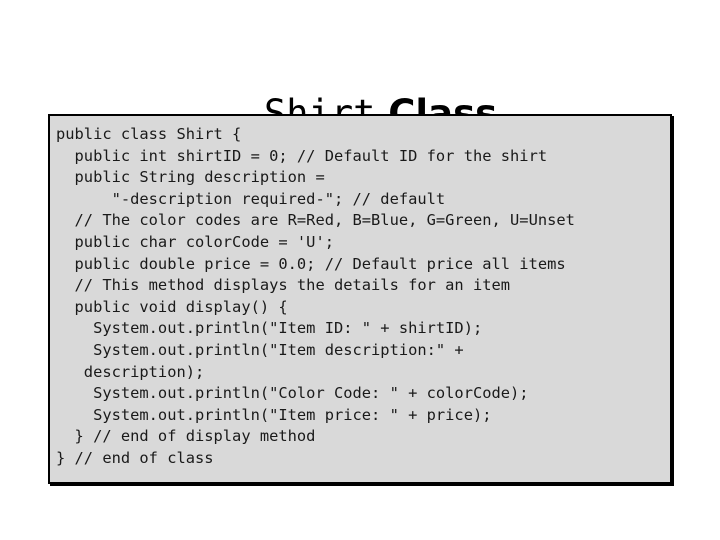 The width and height of the screenshot is (720, 540). I want to click on code-line: public String description =, so click(190, 177).